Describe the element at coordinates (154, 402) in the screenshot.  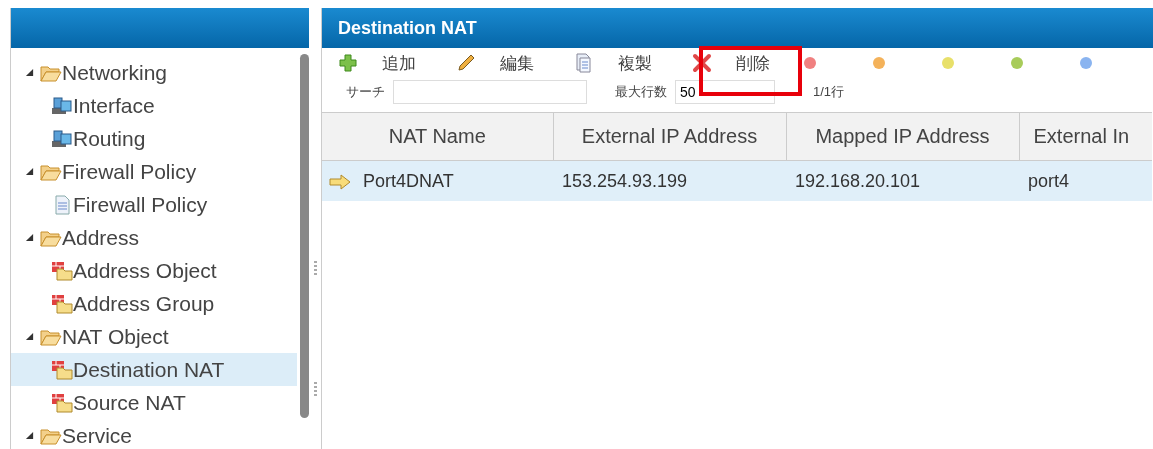
I see `tree-item: Source NAT` at that location.